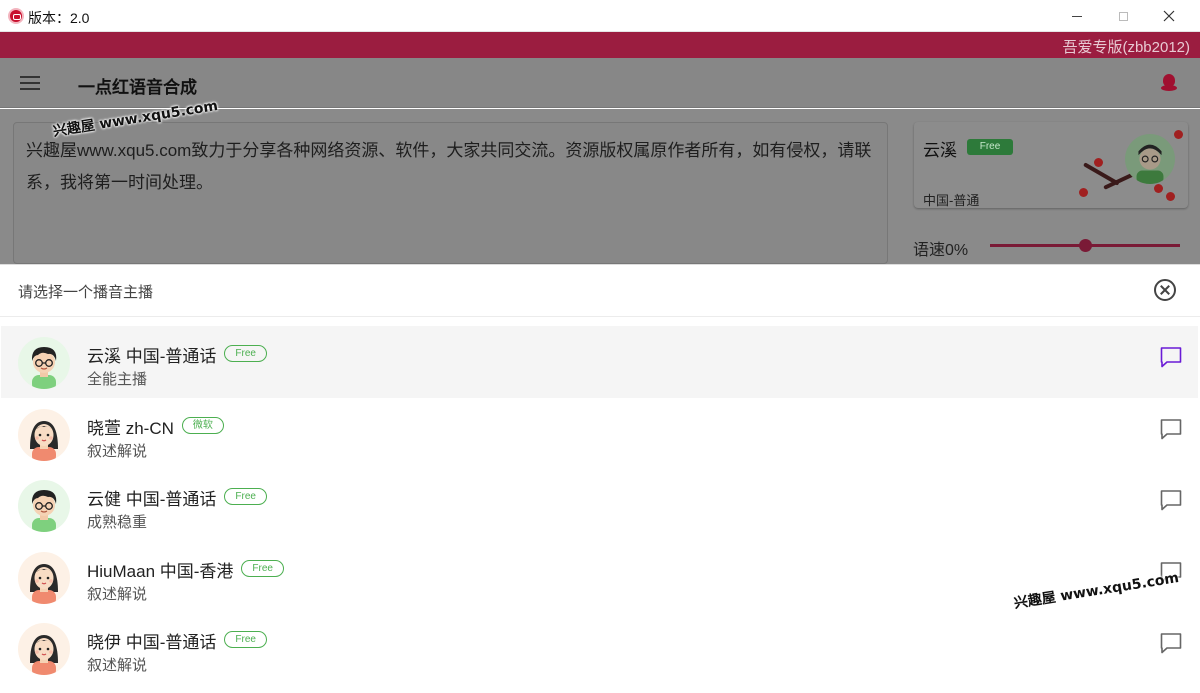 The height and width of the screenshot is (693, 1200). What do you see at coordinates (202, 425) in the screenshot?
I see `voice-badge: 微软` at bounding box center [202, 425].